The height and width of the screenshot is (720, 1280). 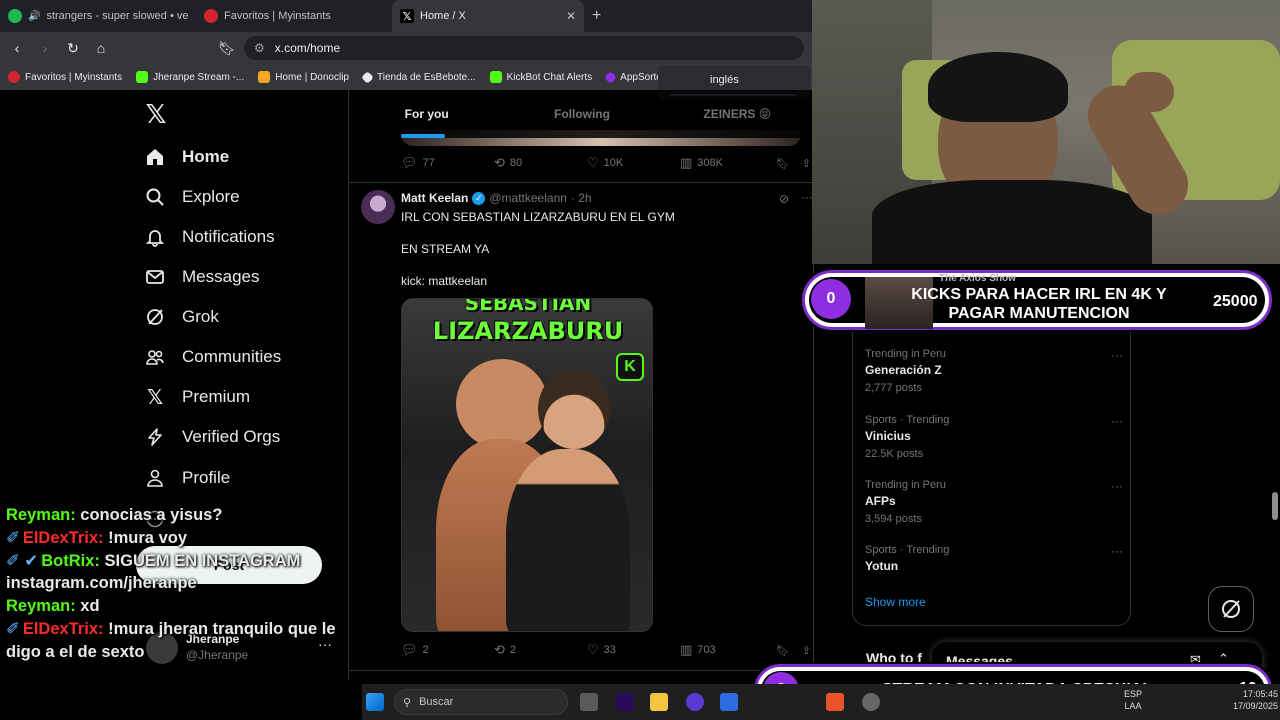 I want to click on post-actions: 💬︎ 2 ⟲ 2 ♡ 33 ▥ 703 🔖︎ ⇪, so click(x=606, y=650).